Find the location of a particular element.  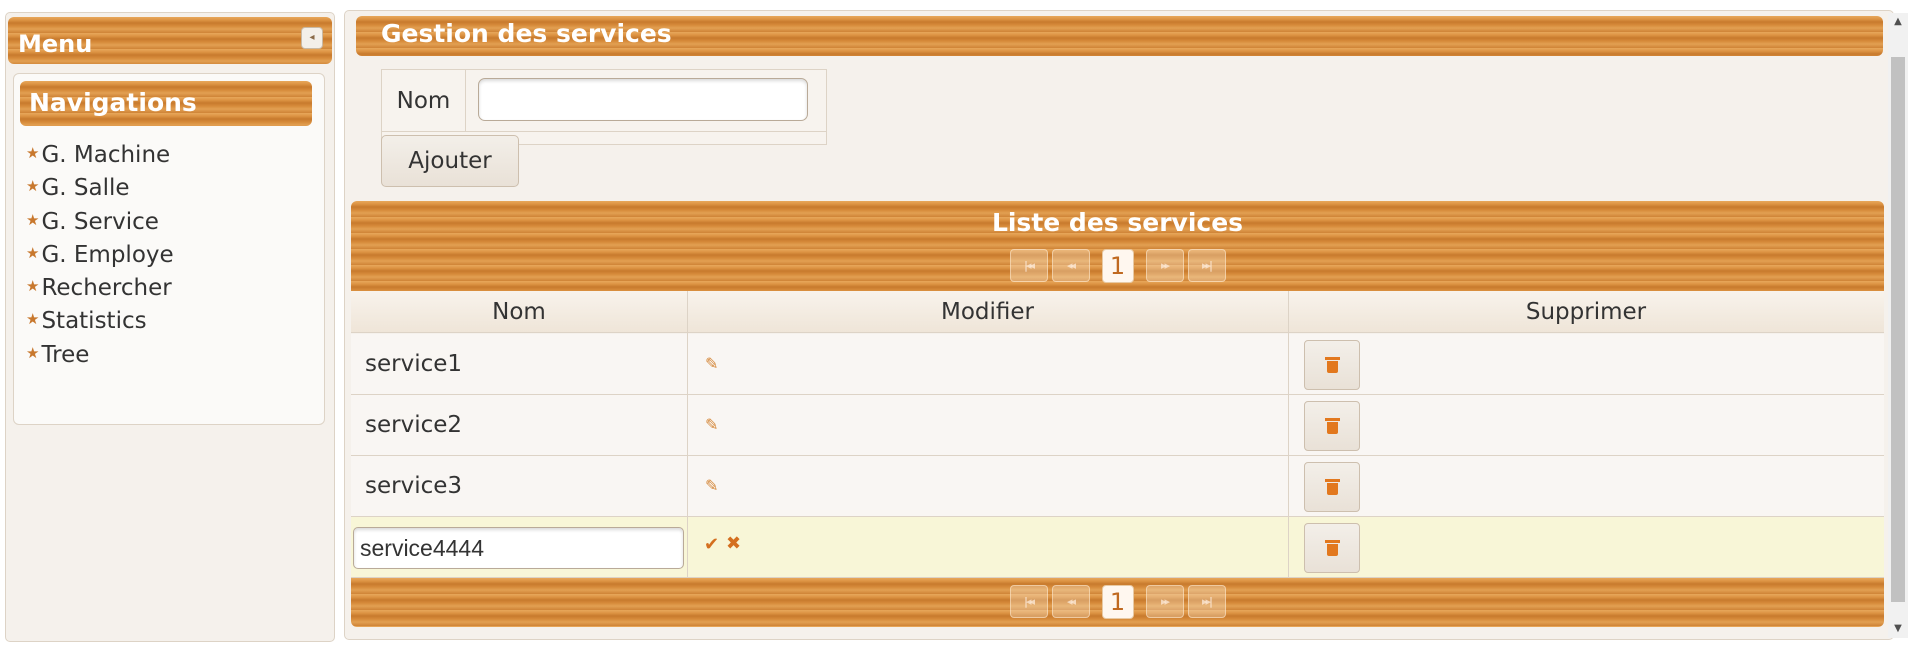

service-name: service3 is located at coordinates (414, 486).